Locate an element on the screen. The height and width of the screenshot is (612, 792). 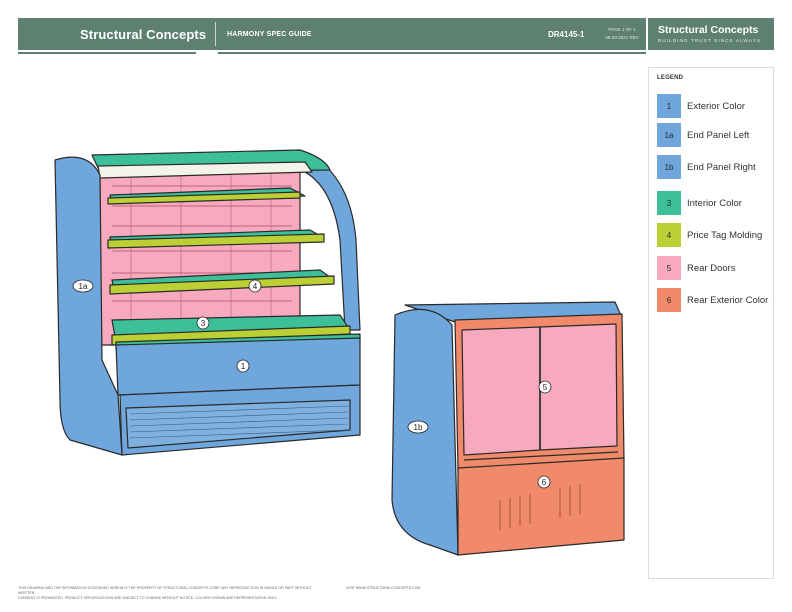
legend-label: Rear Exterior Color is located at coordinates (728, 300).